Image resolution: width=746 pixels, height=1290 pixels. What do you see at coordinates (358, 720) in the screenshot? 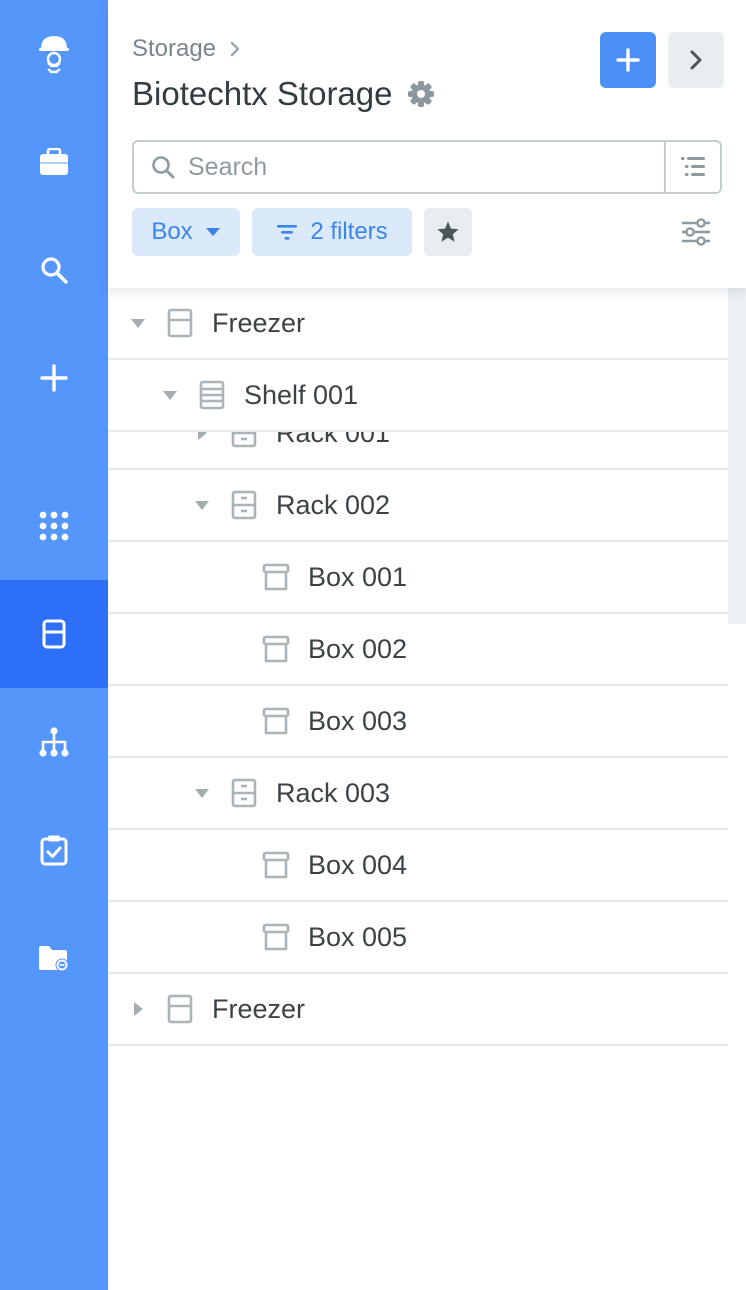
I see `tree-row-label: Box 003` at bounding box center [358, 720].